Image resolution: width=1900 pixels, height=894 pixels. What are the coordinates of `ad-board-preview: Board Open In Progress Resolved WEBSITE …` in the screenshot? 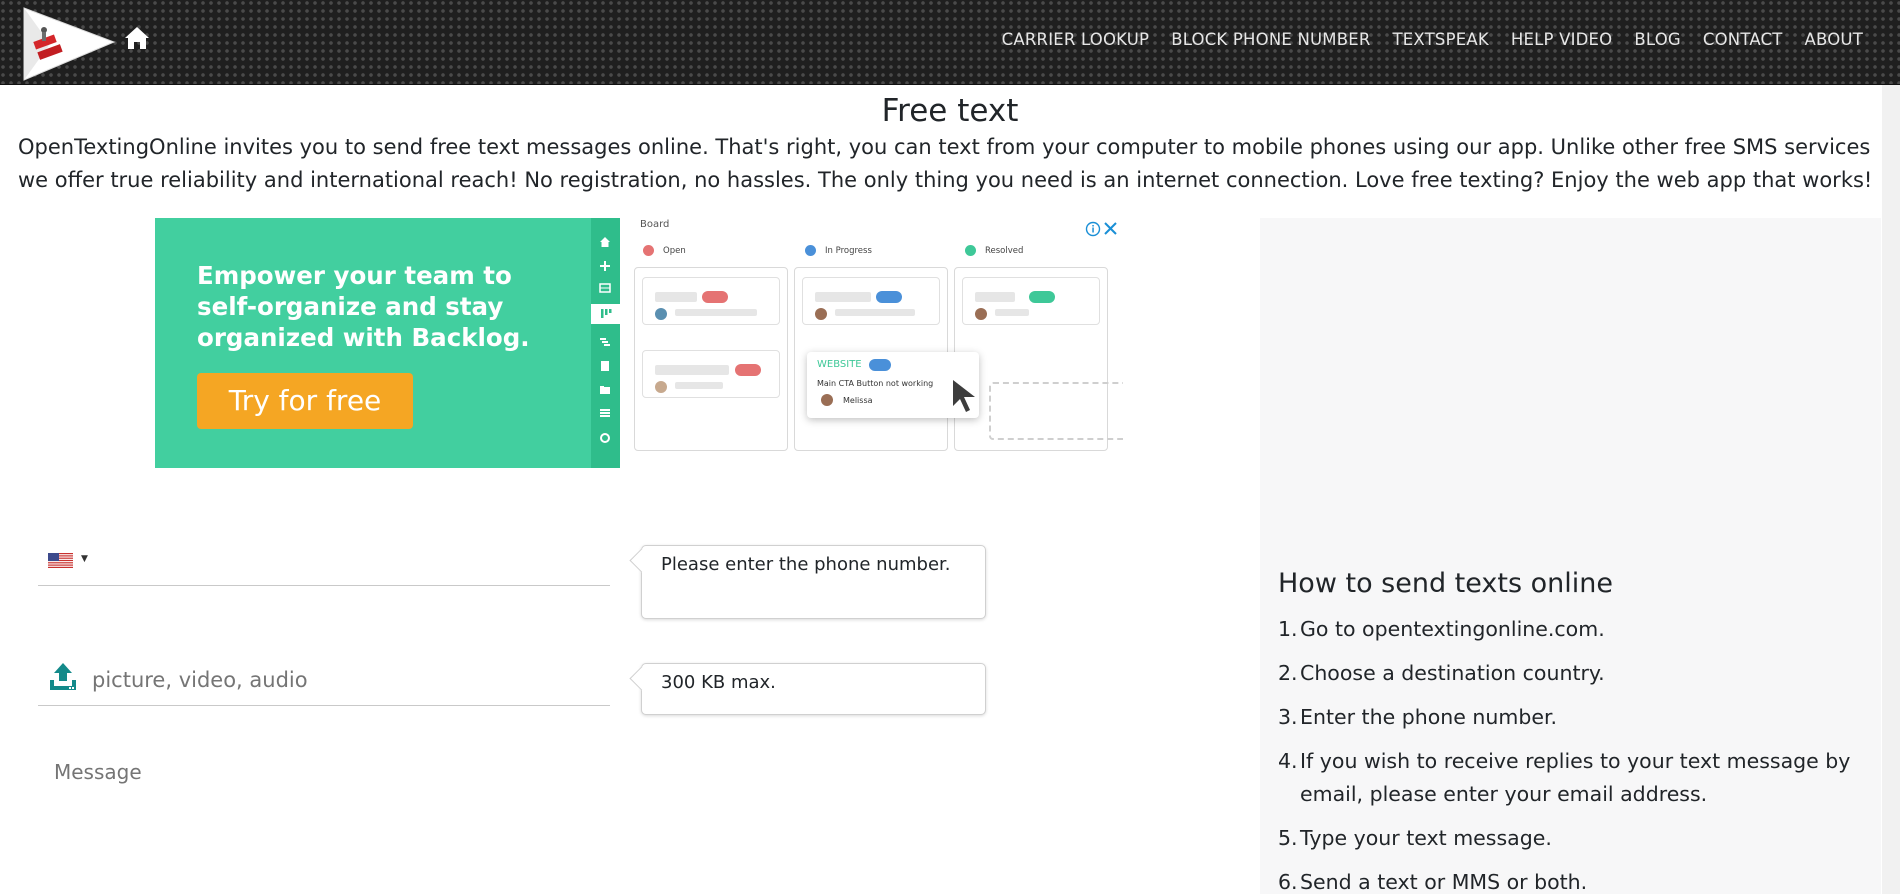 It's located at (877, 343).